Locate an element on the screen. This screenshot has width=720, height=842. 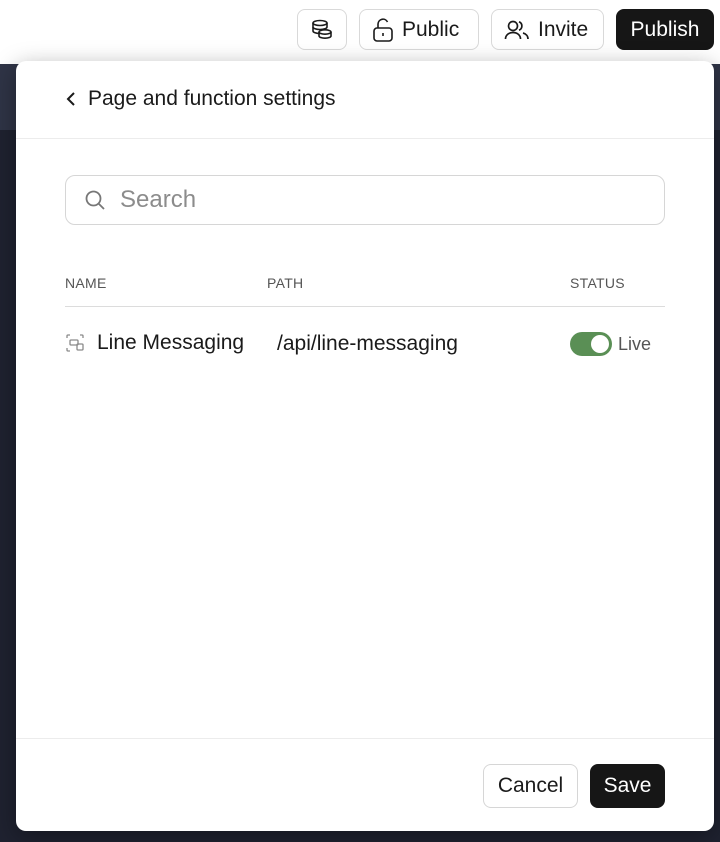
row-name: Line Messaging is located at coordinates (171, 342).